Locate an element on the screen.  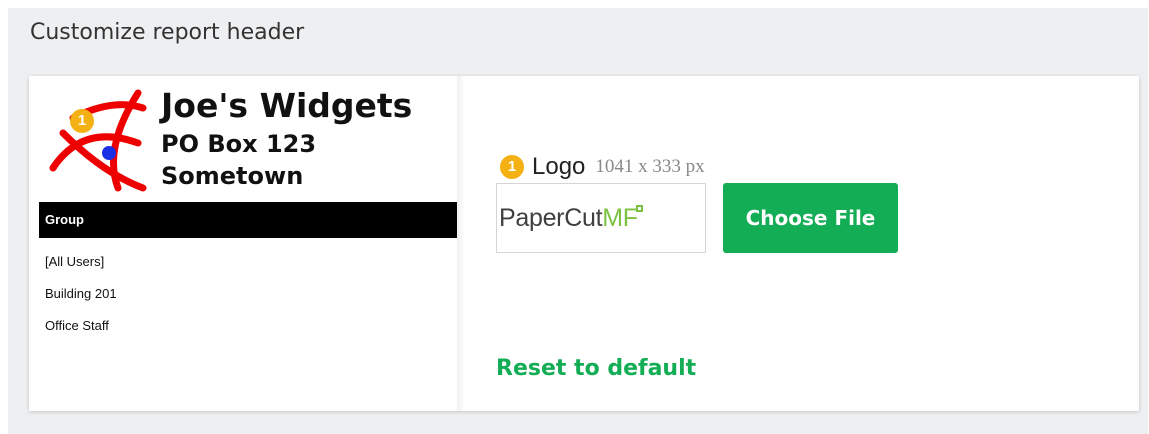
address-line-2: Sometown is located at coordinates (232, 176).